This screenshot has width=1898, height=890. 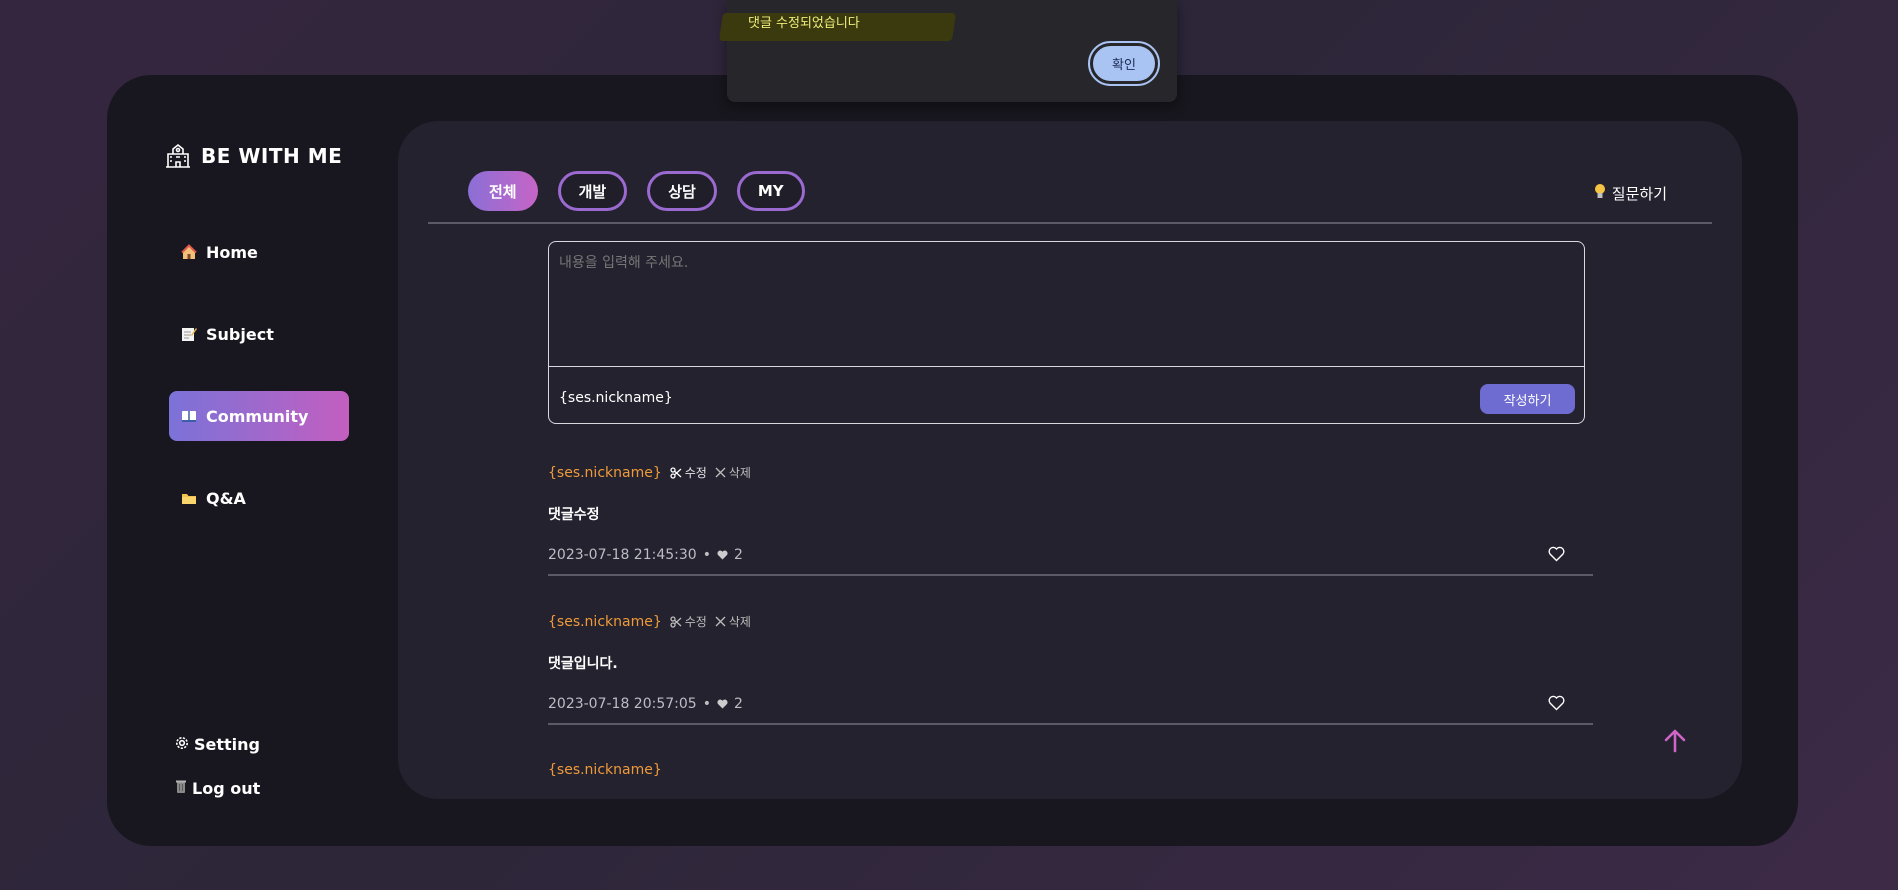 What do you see at coordinates (503, 191) in the screenshot?
I see `tab-all: 전체` at bounding box center [503, 191].